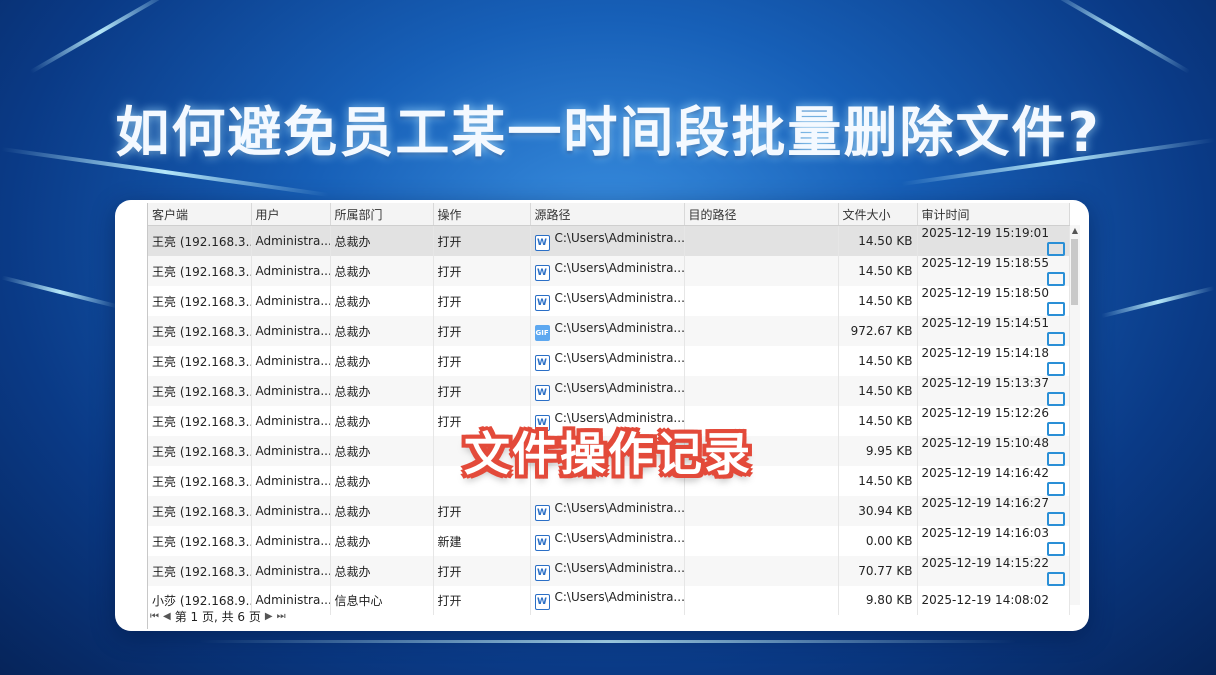  I want to click on cell-time: 2025-12-19 15:13:37, so click(993, 391).